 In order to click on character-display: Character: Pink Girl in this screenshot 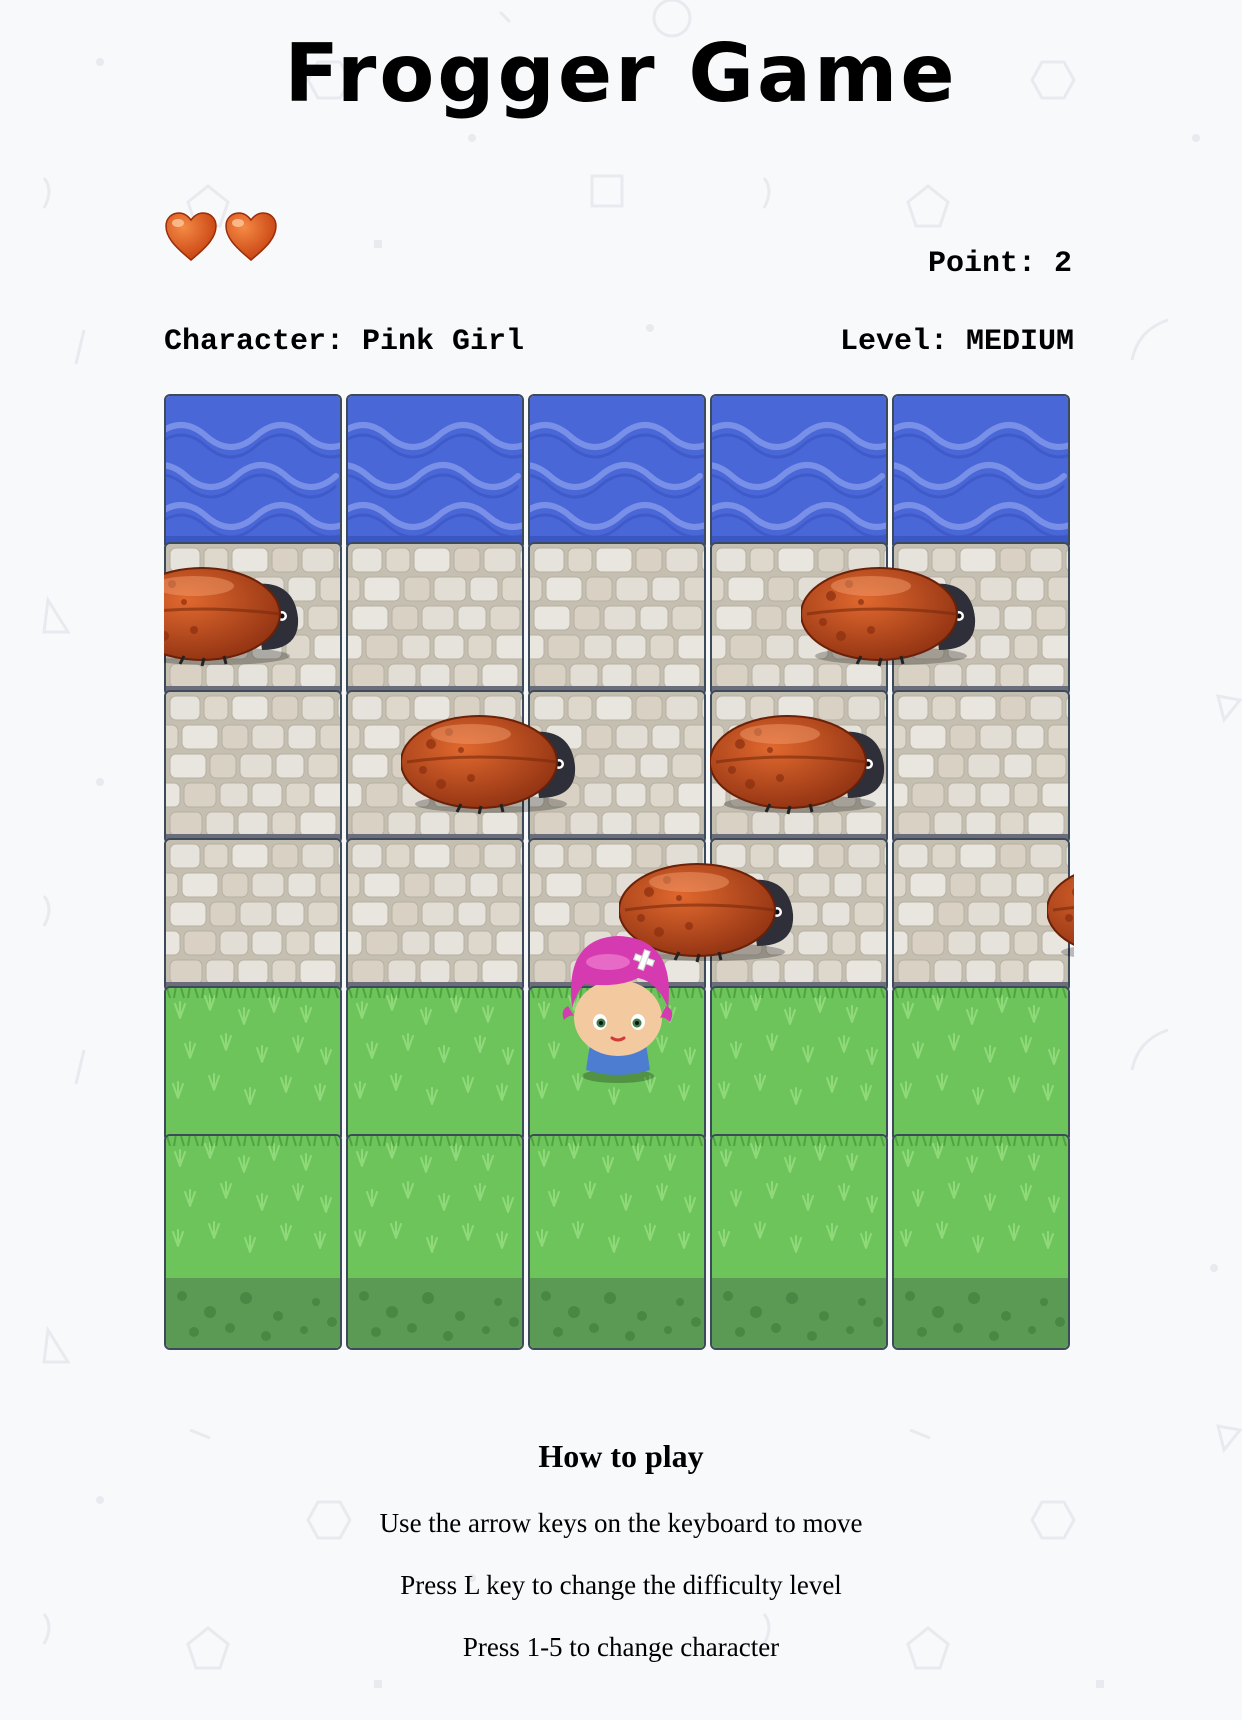, I will do `click(344, 342)`.